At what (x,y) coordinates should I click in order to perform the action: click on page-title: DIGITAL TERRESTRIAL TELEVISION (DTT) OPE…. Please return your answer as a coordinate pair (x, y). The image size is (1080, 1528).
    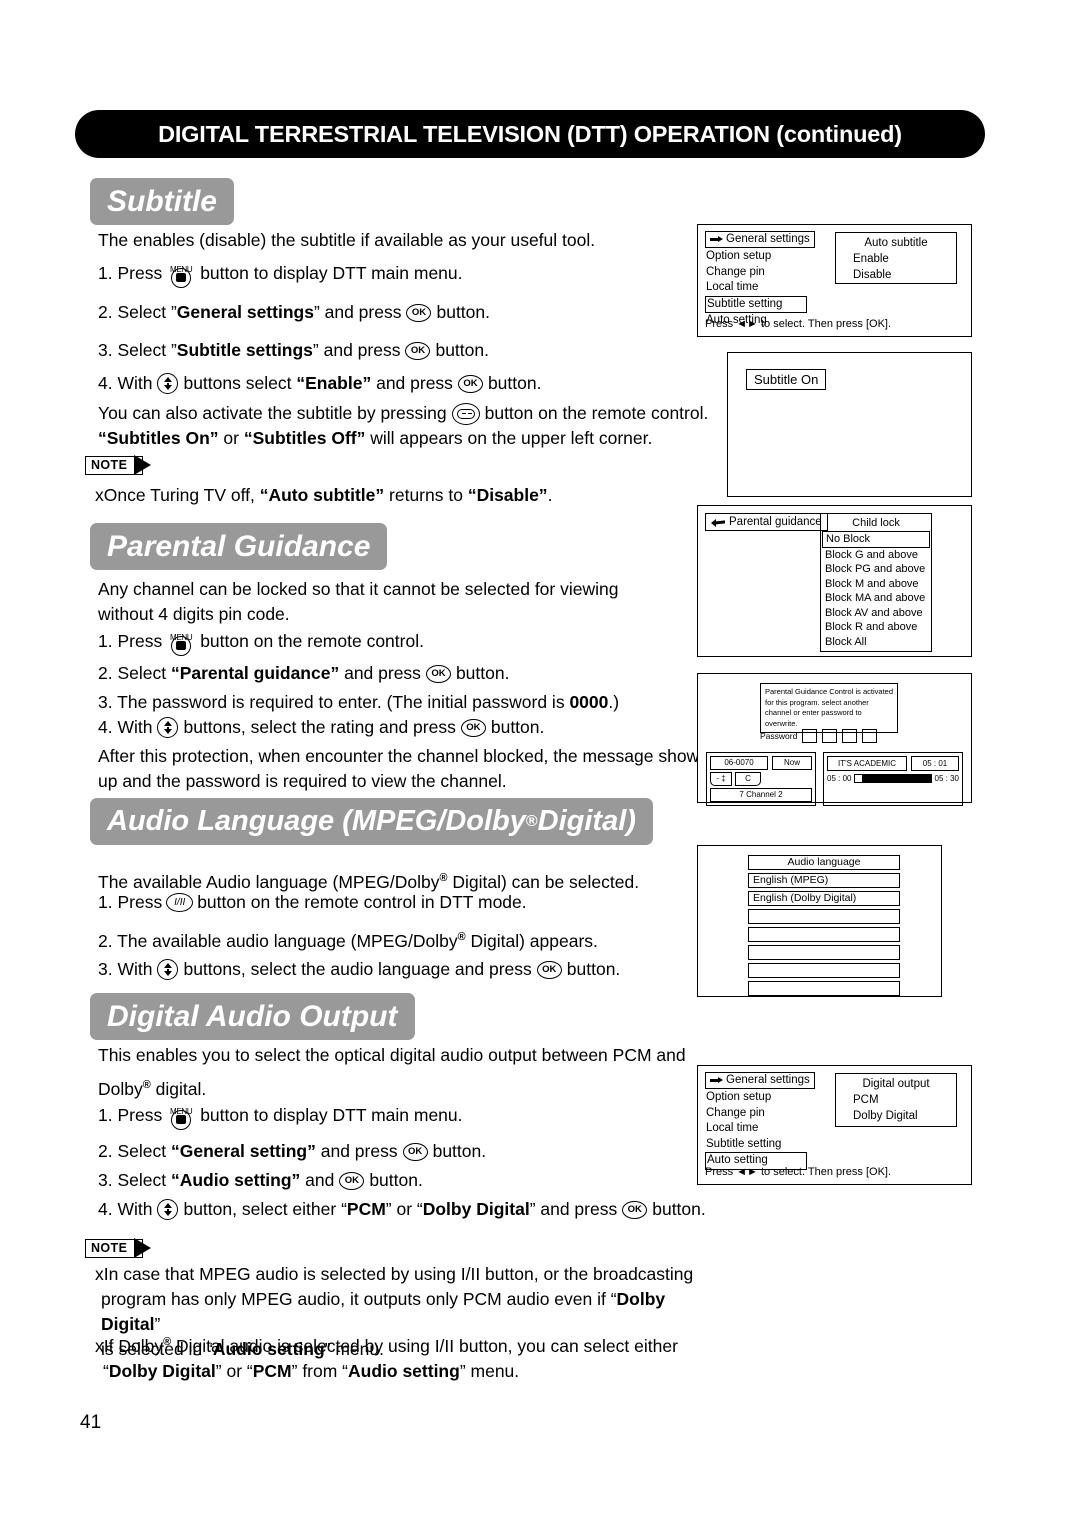
    Looking at the image, I should click on (530, 133).